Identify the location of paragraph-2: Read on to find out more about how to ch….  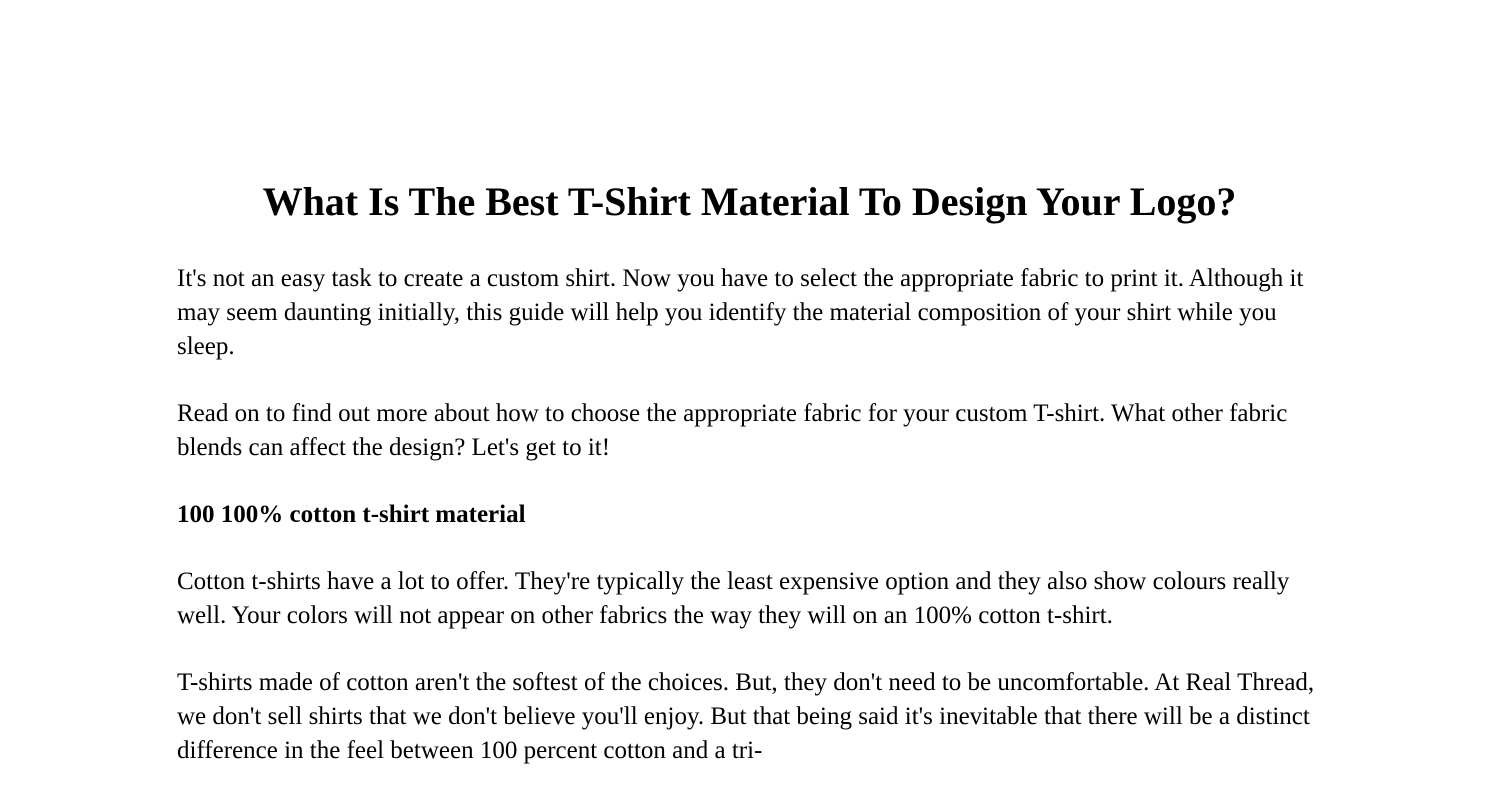
(732, 430).